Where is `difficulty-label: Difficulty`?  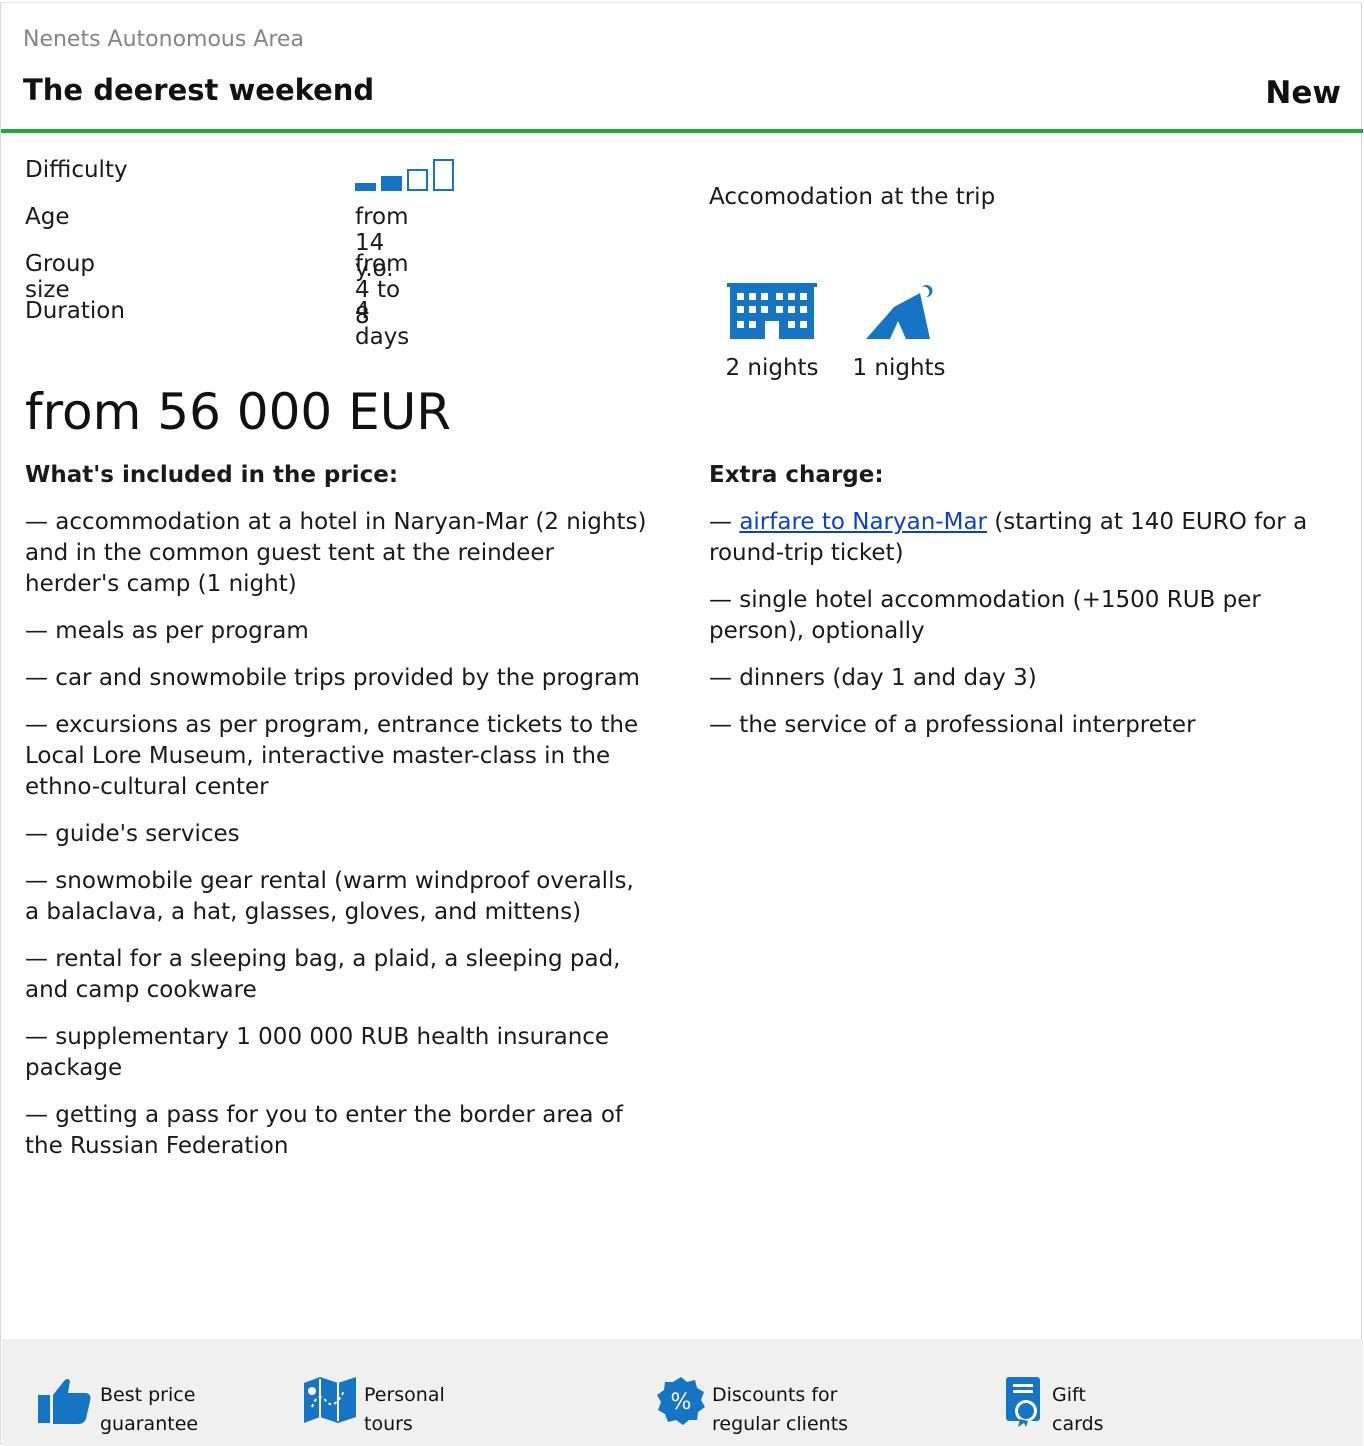 difficulty-label: Difficulty is located at coordinates (76, 170).